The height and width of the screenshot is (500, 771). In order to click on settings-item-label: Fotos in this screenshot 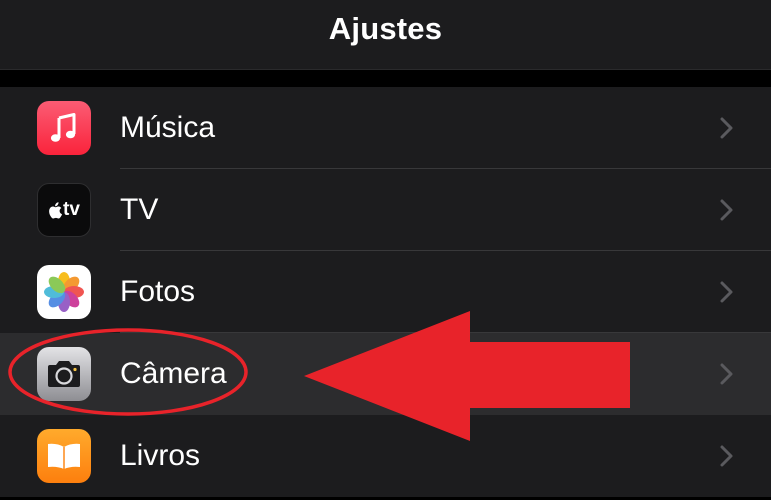, I will do `click(158, 291)`.